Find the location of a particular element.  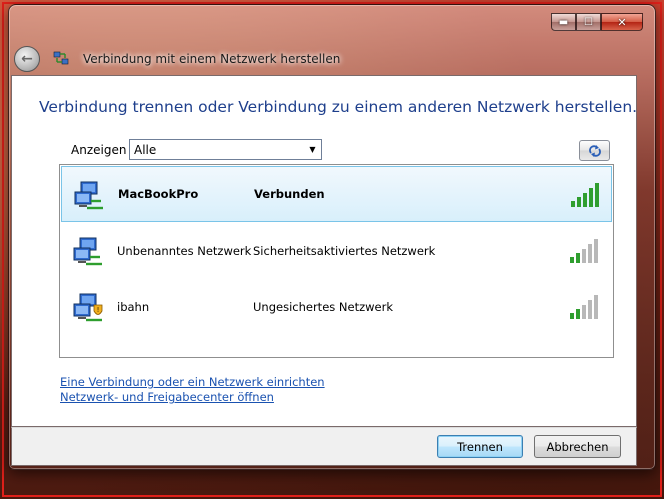

refresh-button is located at coordinates (594, 150).